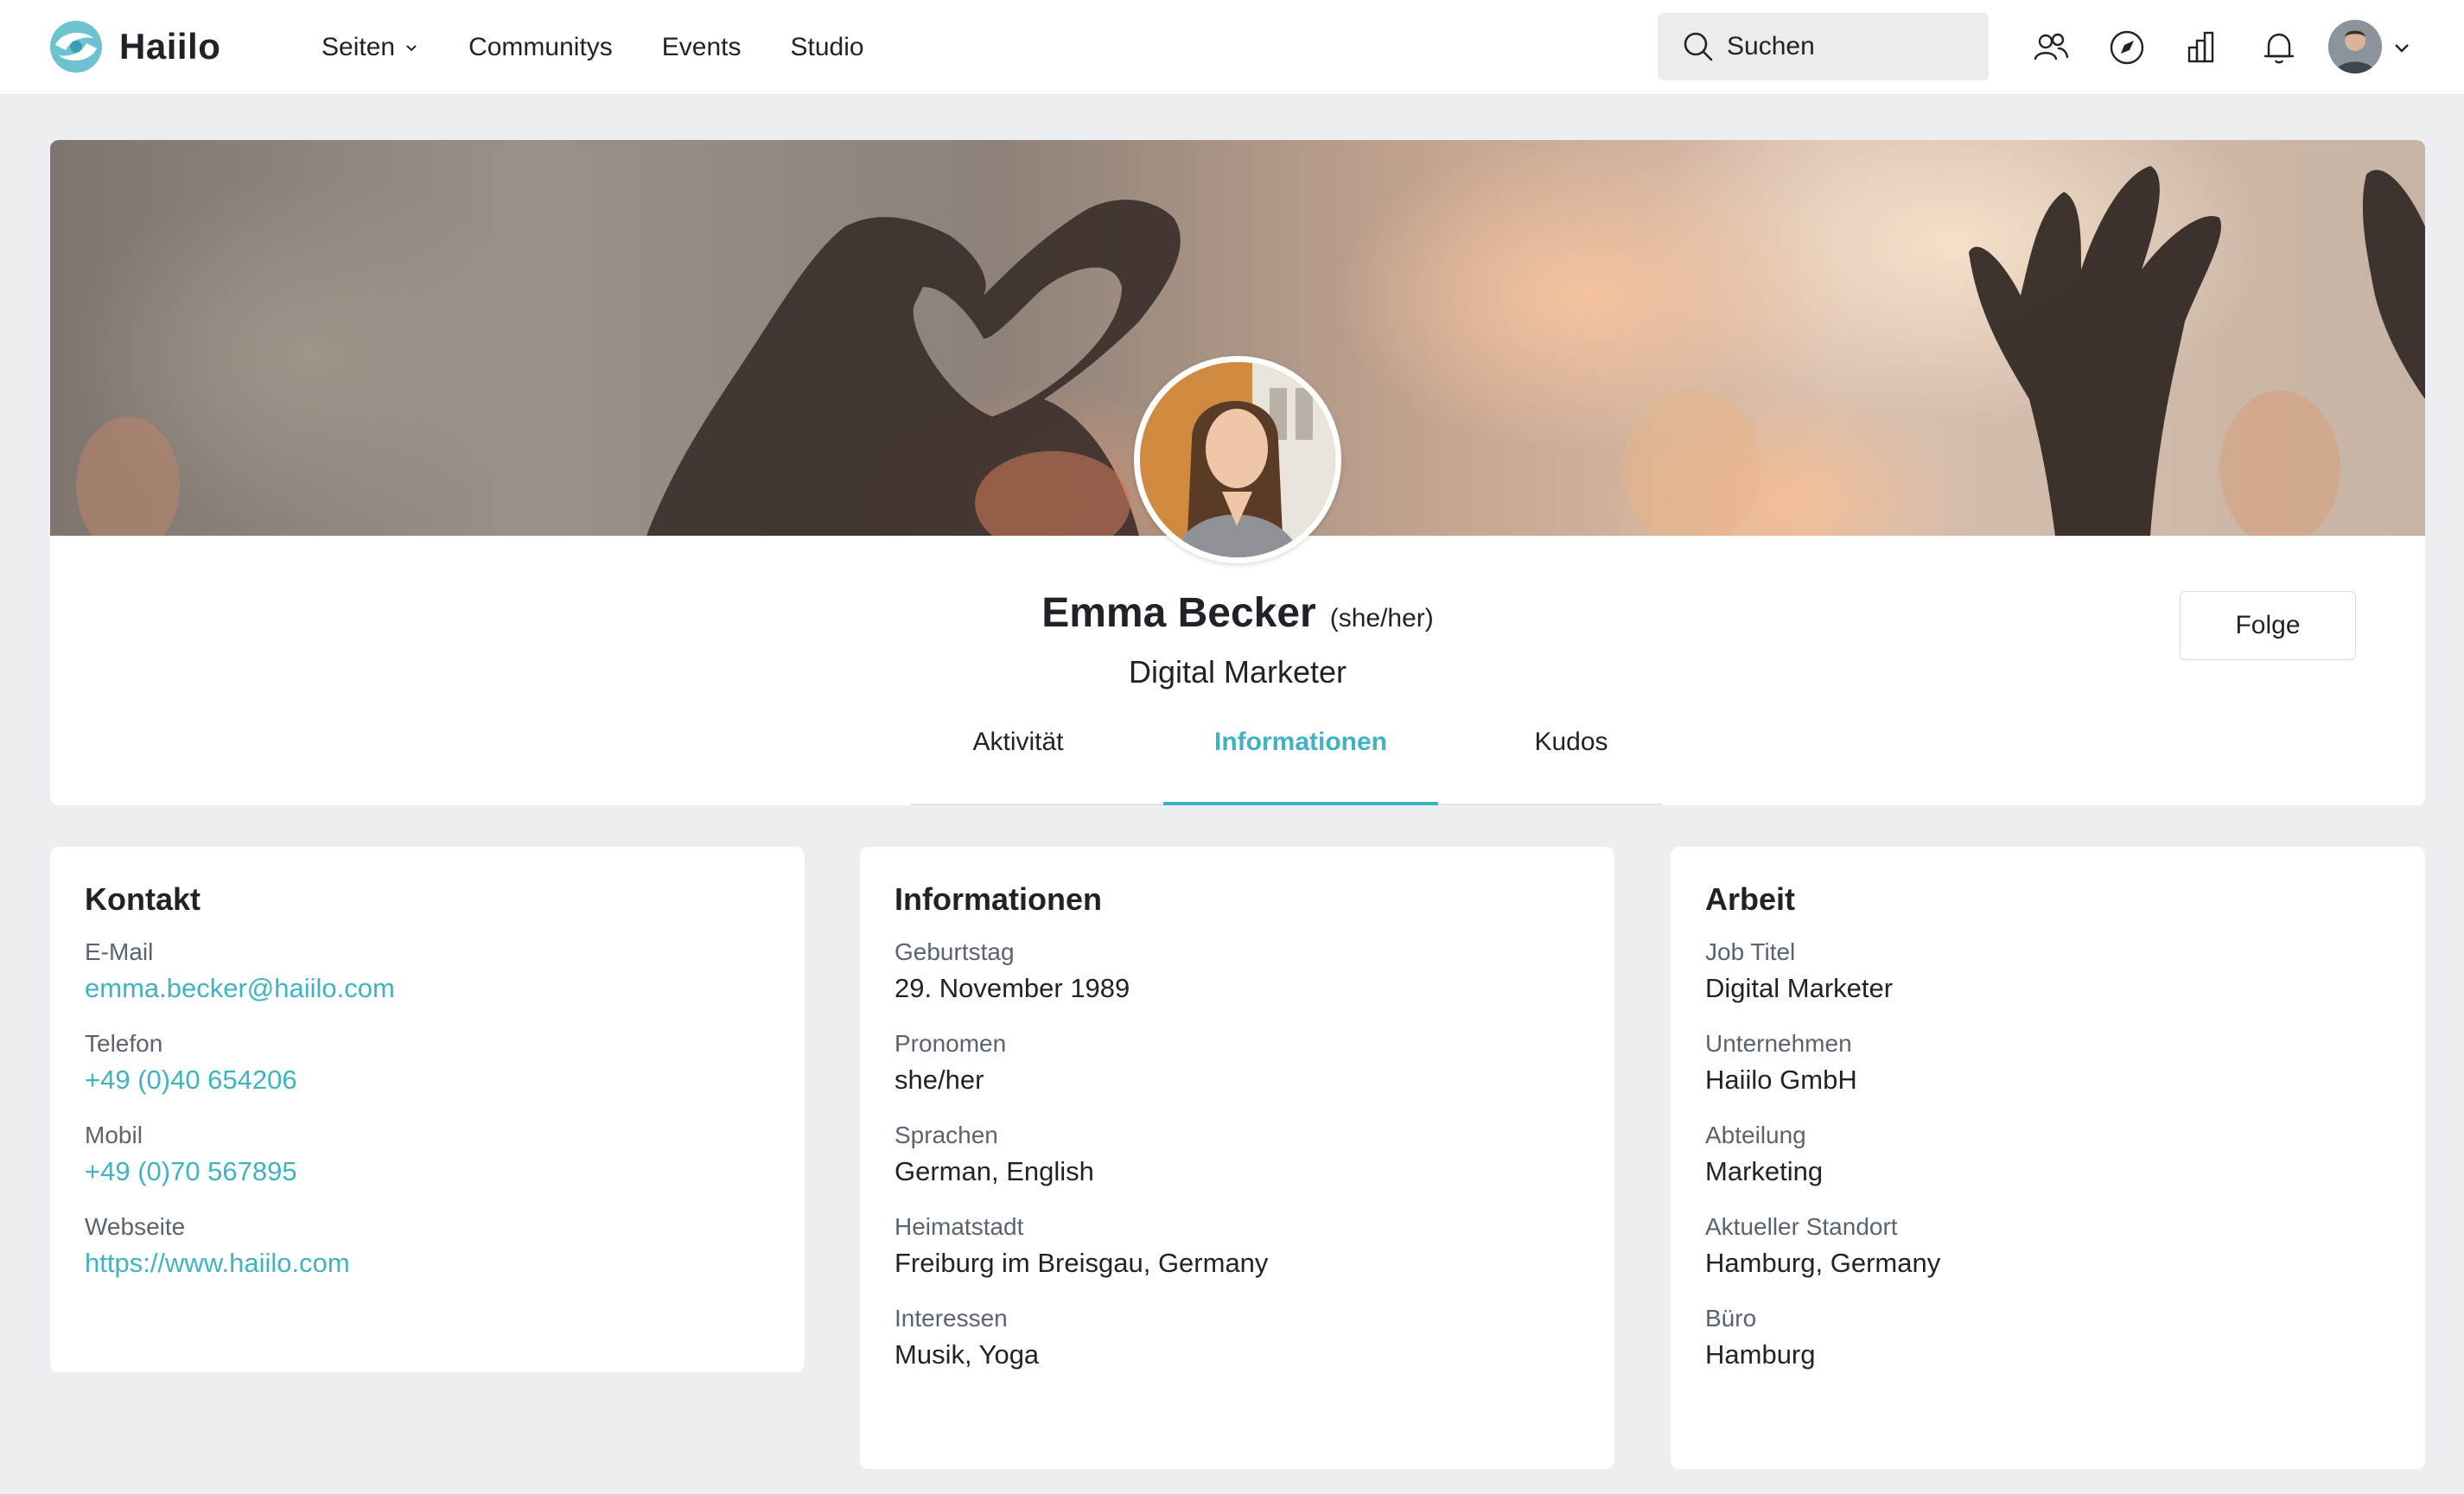 This screenshot has width=2464, height=1494. Describe the element at coordinates (2127, 48) in the screenshot. I see `compass-icon` at that location.